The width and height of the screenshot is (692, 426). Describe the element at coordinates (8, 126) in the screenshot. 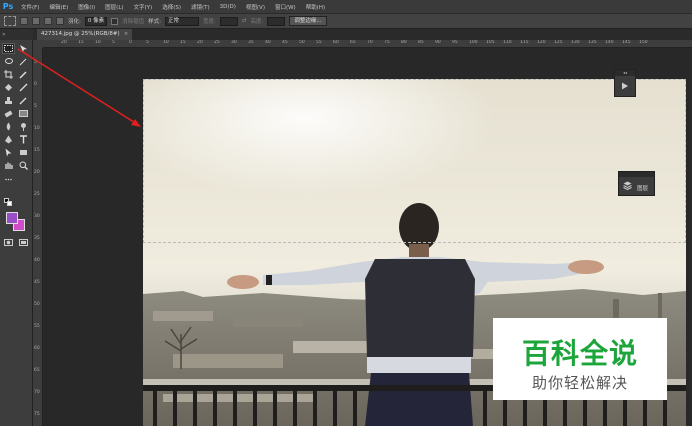

I see `blur-tool` at that location.